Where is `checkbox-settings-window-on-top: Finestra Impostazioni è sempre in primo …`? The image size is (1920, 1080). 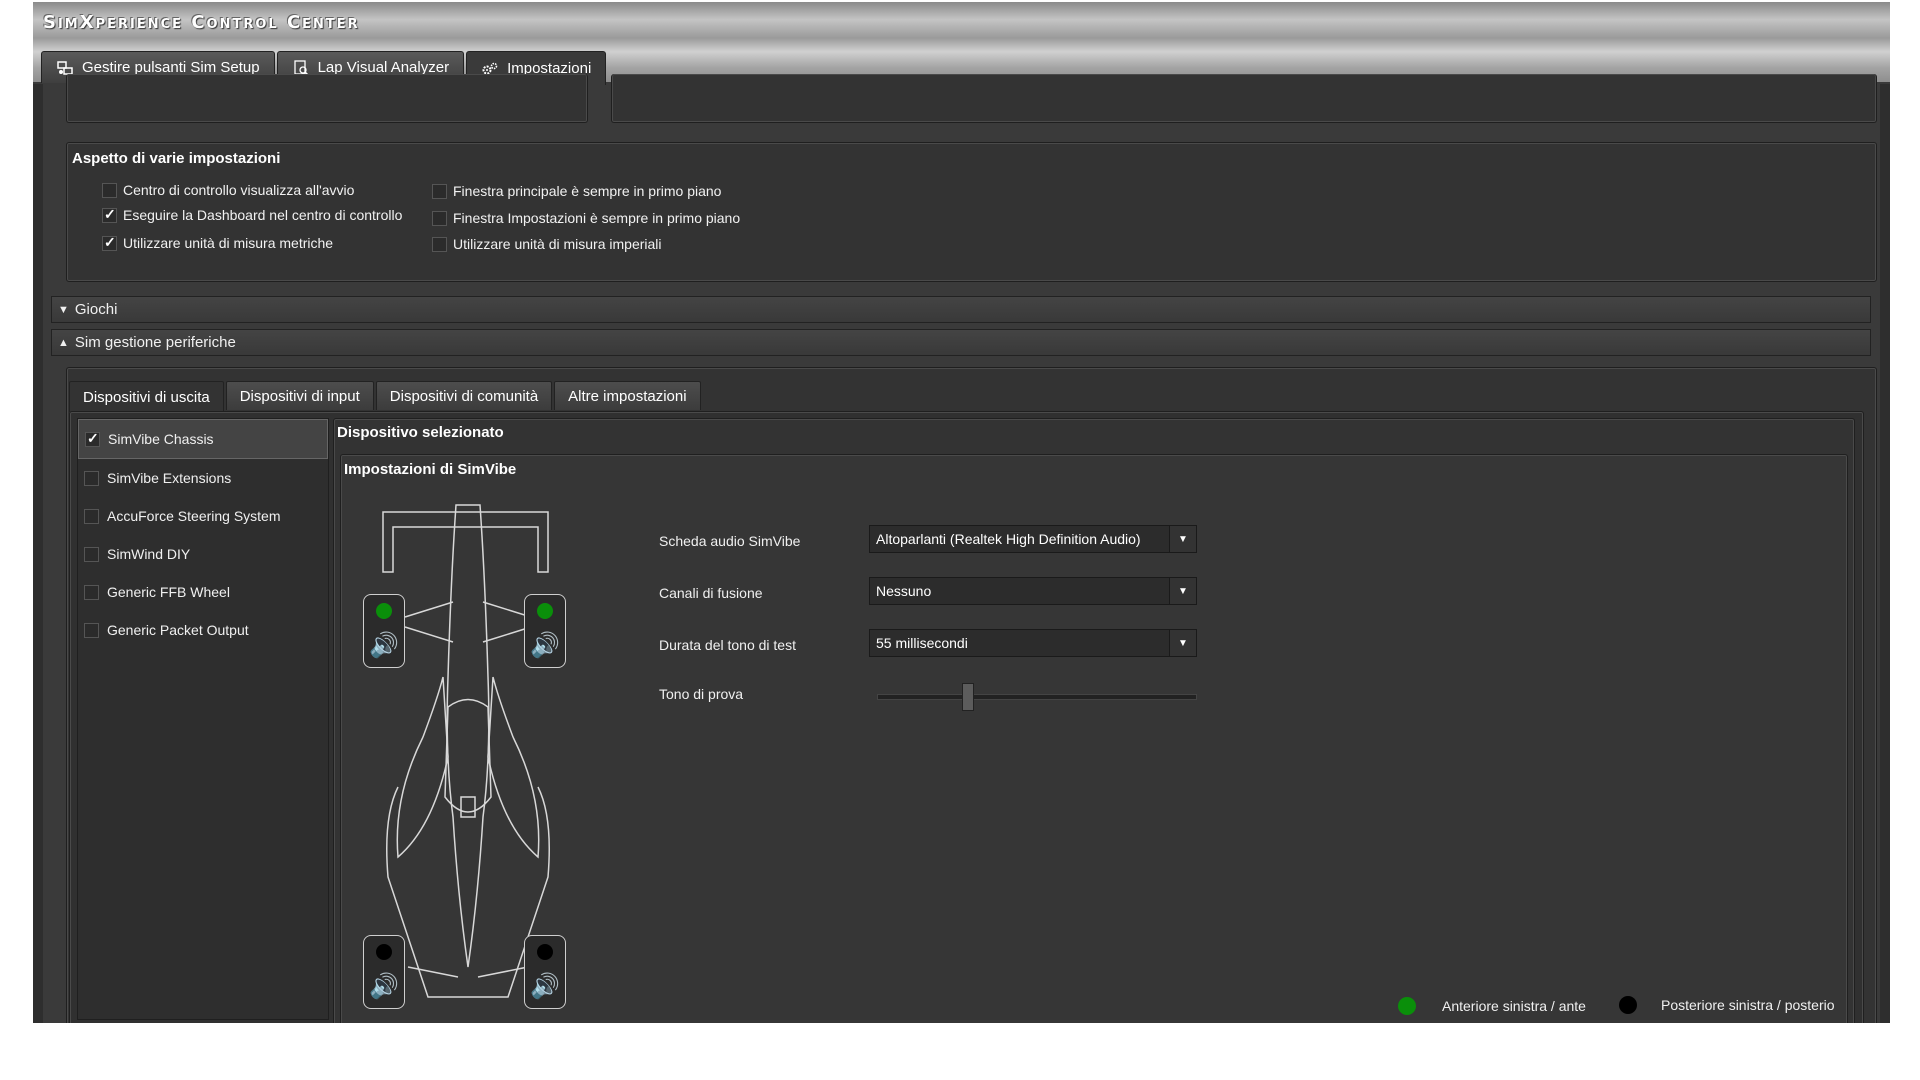
checkbox-settings-window-on-top: Finestra Impostazioni è sempre in primo … is located at coordinates (586, 218).